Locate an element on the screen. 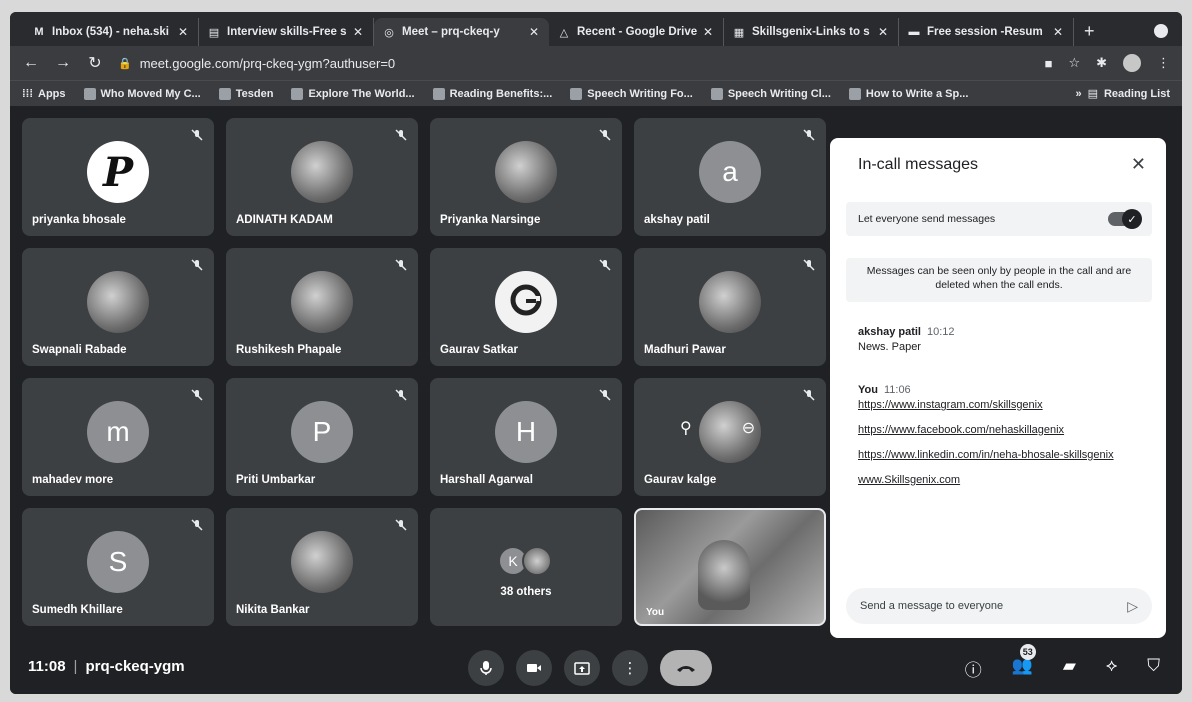 Image resolution: width=1192 pixels, height=702 pixels. participant-tile: Rushikesh Phapale is located at coordinates (322, 307).